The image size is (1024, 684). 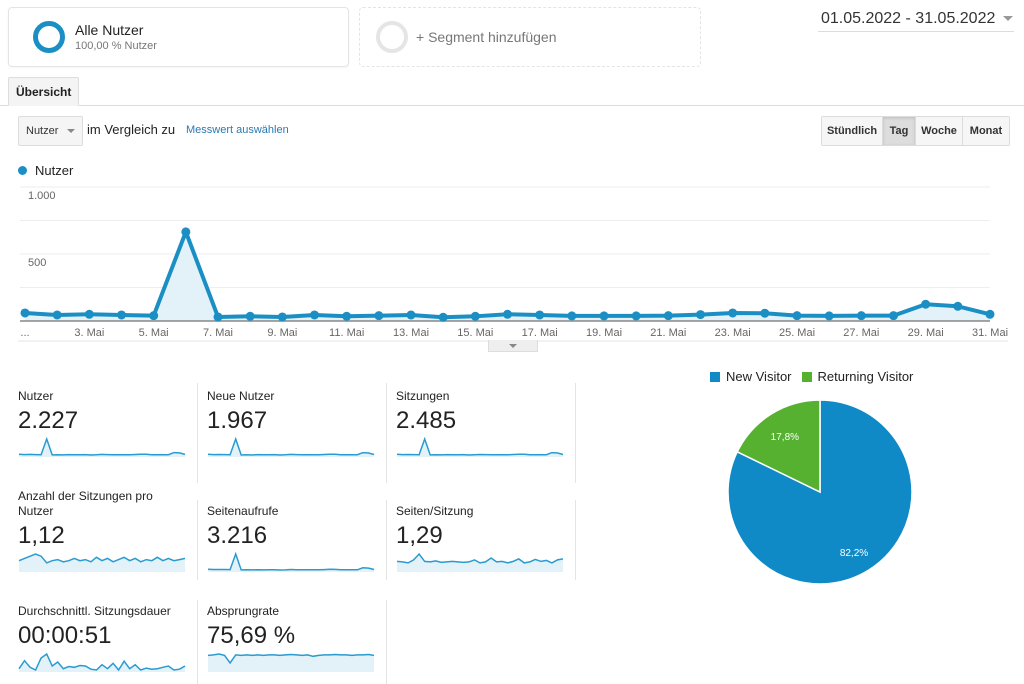 I want to click on legend-label: Returning Visitor, so click(x=865, y=376).